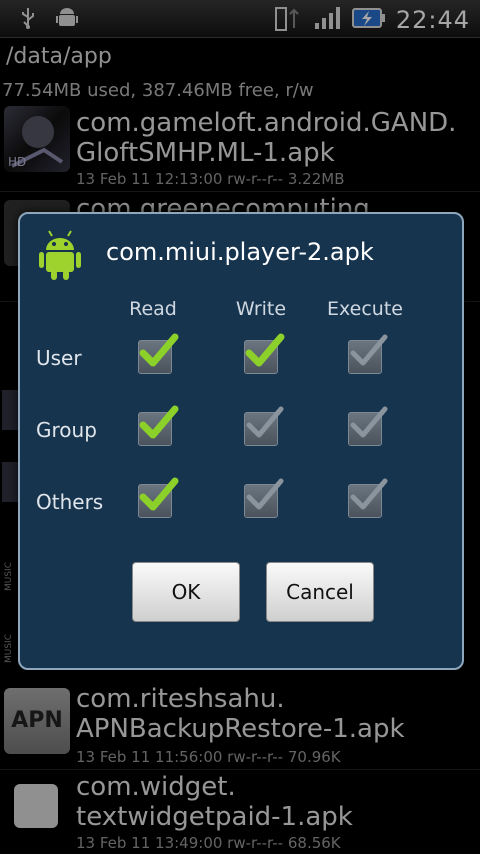 Image resolution: width=480 pixels, height=854 pixels. I want to click on group-read-checkbox, so click(158, 425).